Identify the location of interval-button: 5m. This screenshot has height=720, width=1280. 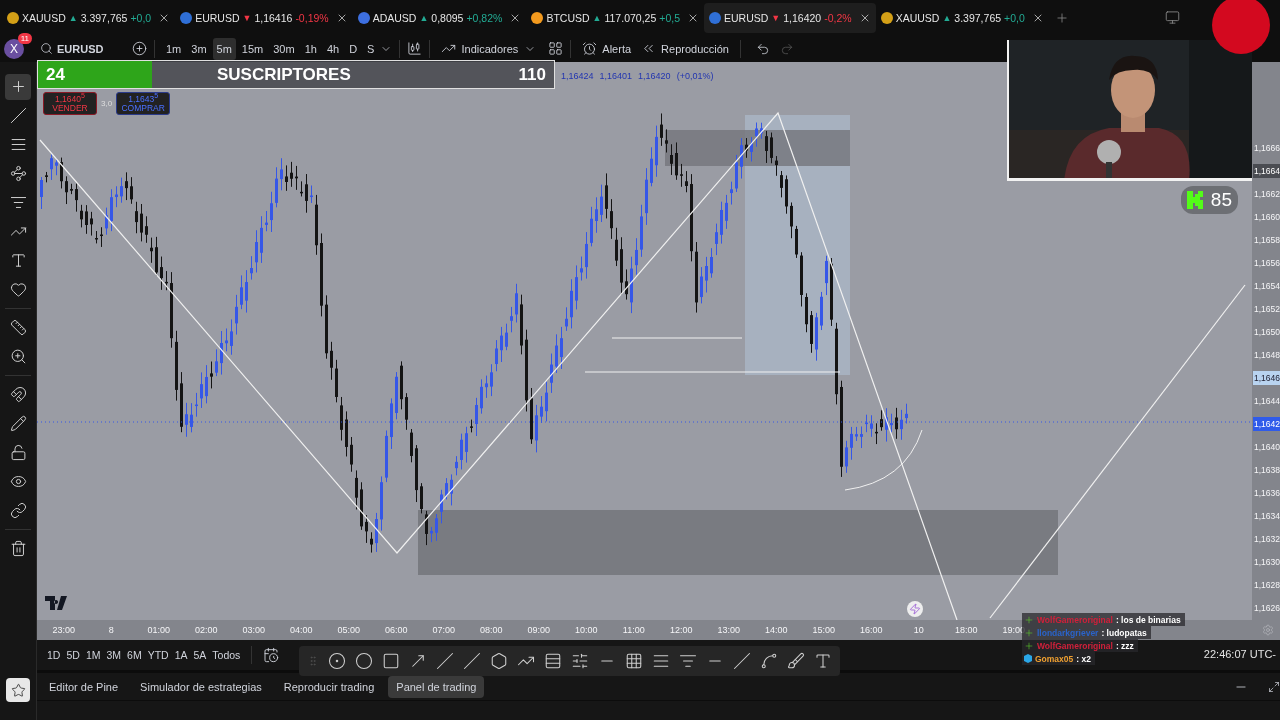
(224, 48).